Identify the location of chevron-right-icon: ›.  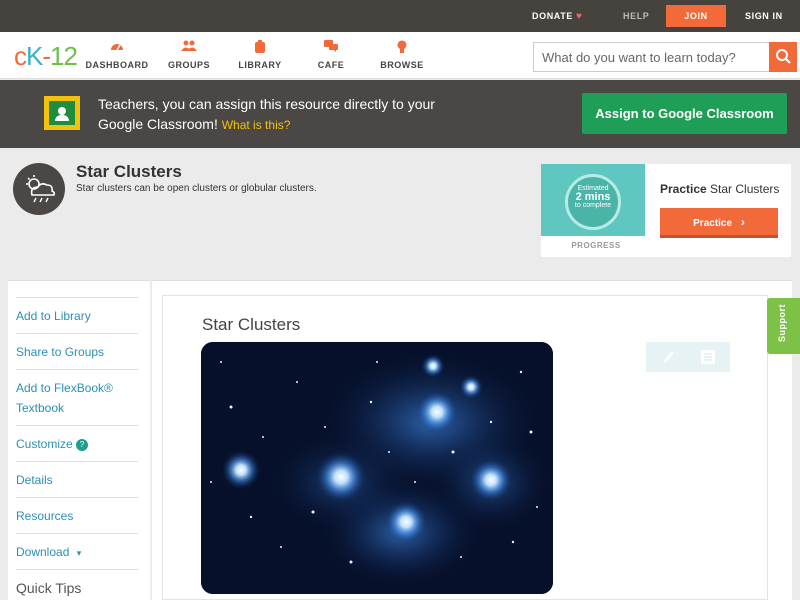
(742, 222).